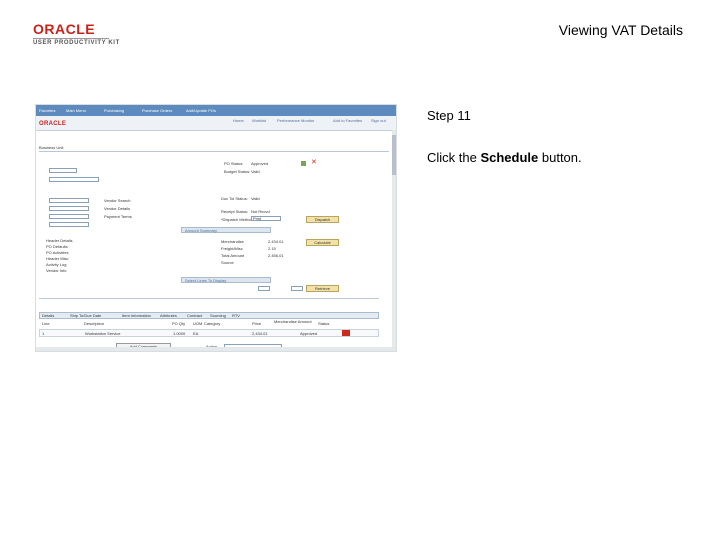 The height and width of the screenshot is (540, 720). I want to click on doc-tol-label: Doc Tol Status:, so click(234, 198).